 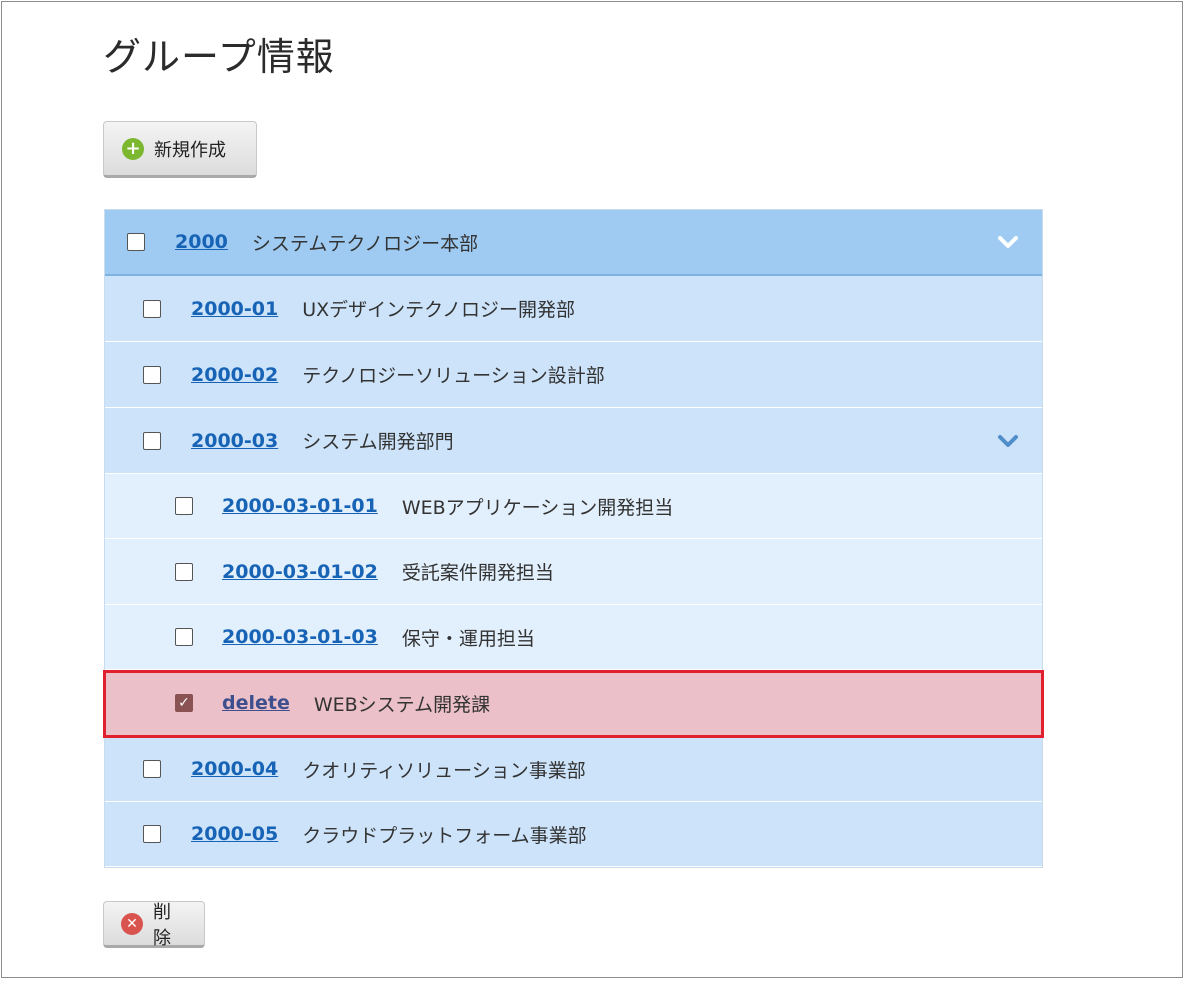 What do you see at coordinates (444, 835) in the screenshot?
I see `group-name: クラウドプラットフォーム事業部` at bounding box center [444, 835].